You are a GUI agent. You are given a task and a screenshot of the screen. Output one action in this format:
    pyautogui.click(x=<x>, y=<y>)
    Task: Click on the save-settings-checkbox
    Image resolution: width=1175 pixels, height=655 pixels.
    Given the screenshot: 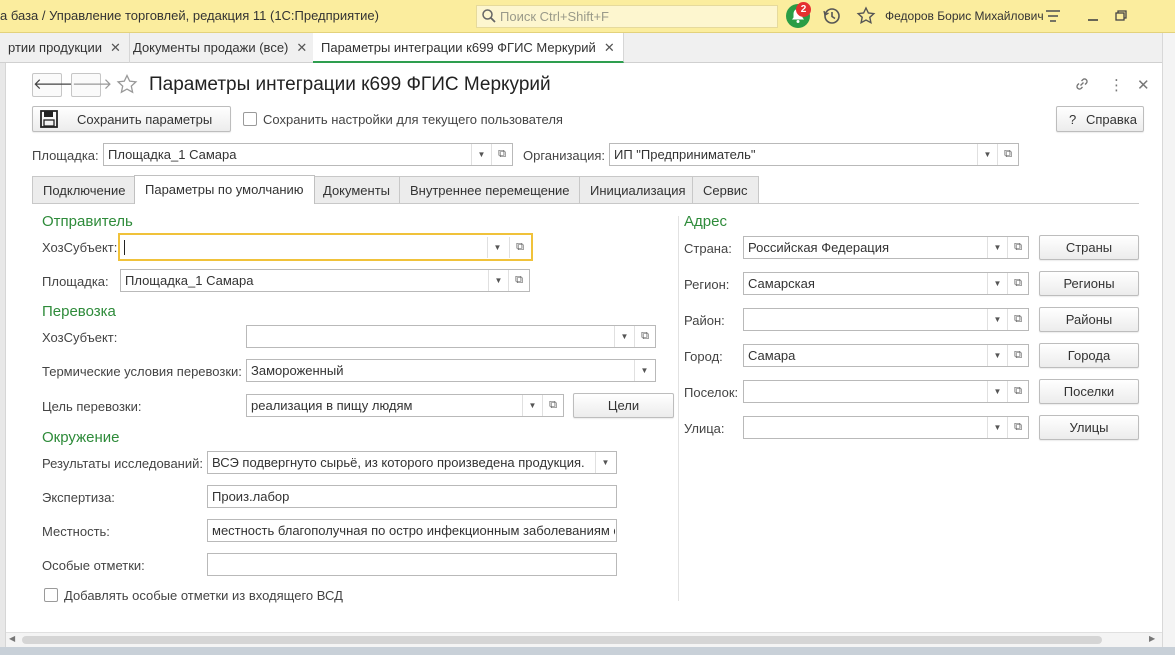 What is the action you would take?
    pyautogui.click(x=250, y=119)
    